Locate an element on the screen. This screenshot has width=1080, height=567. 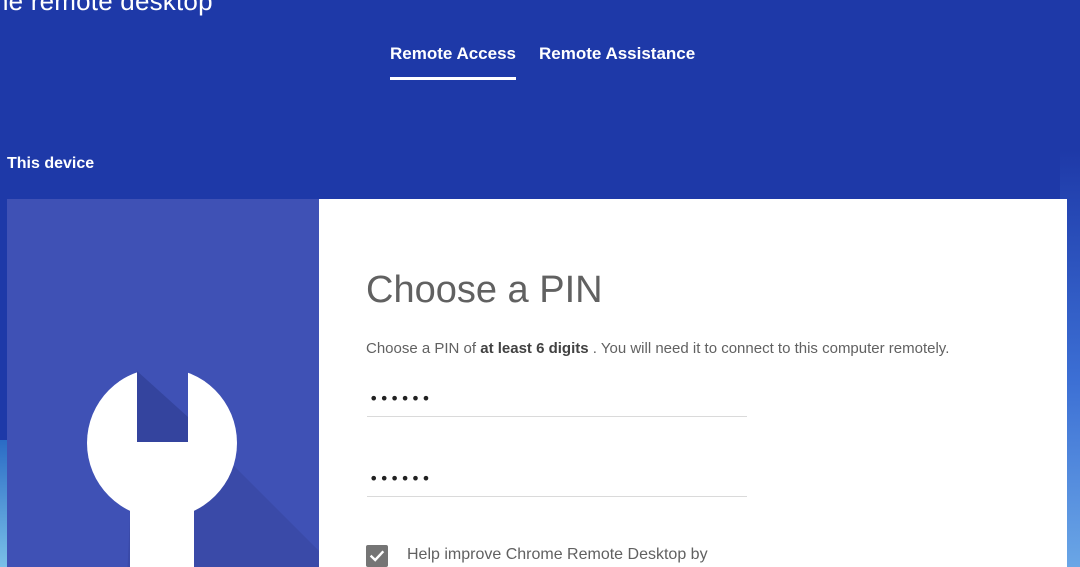
description-bold: at least 6 digits is located at coordinates (534, 348).